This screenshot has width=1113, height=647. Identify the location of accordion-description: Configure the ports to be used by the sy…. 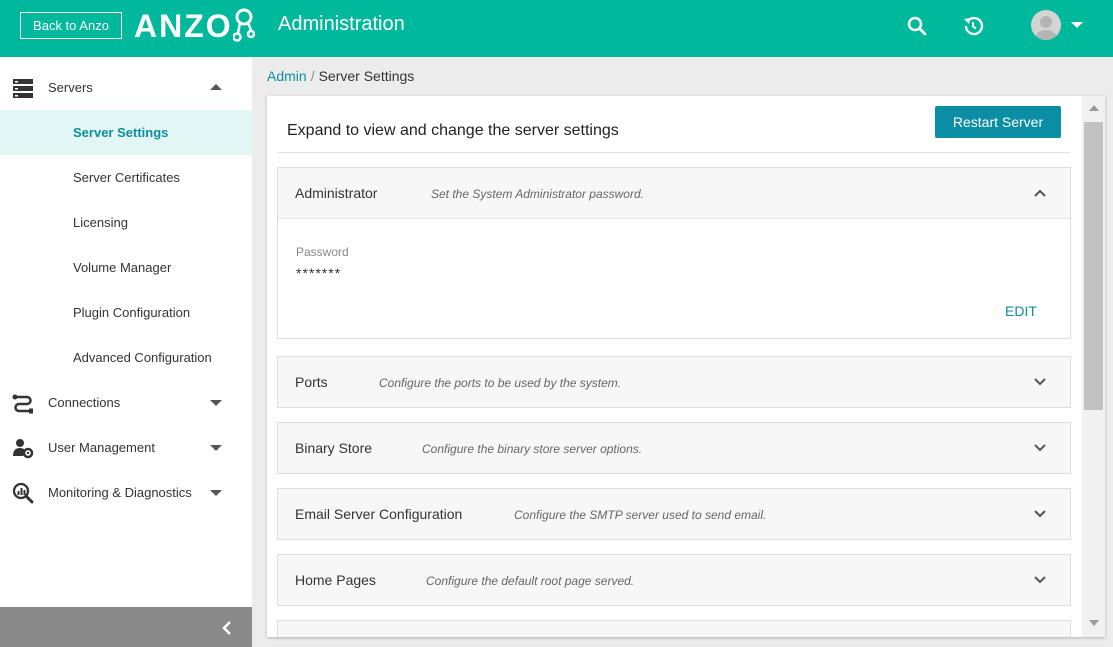
(500, 383).